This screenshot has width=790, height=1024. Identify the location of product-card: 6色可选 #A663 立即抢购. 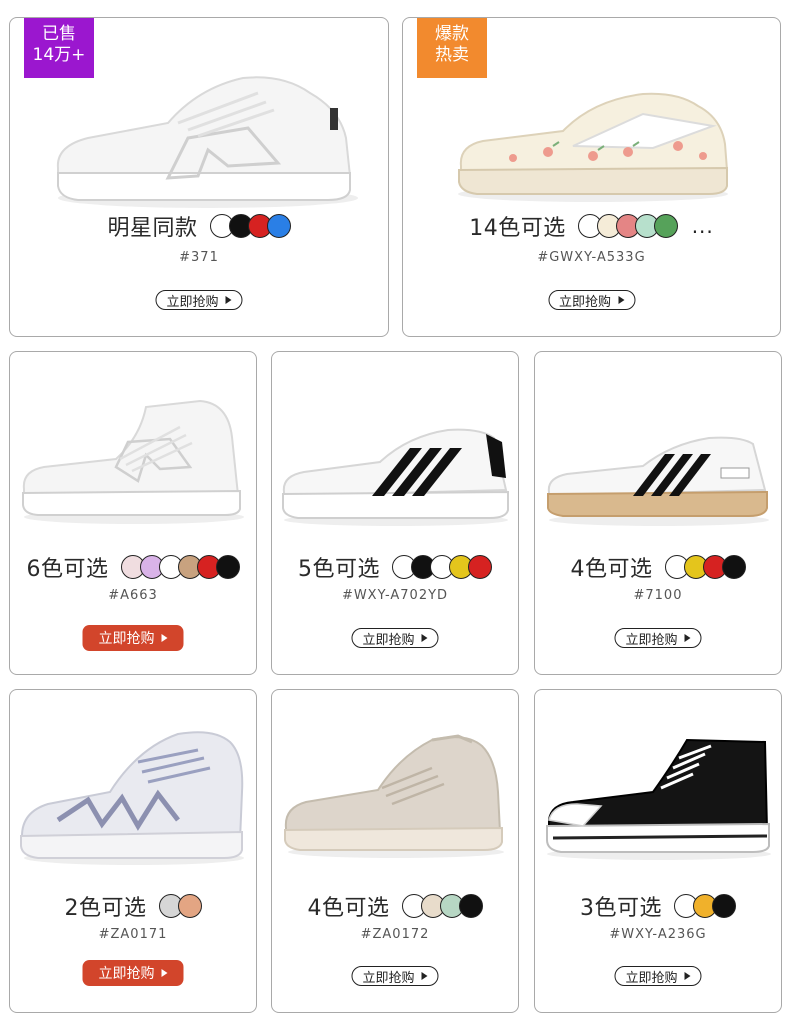
(133, 513).